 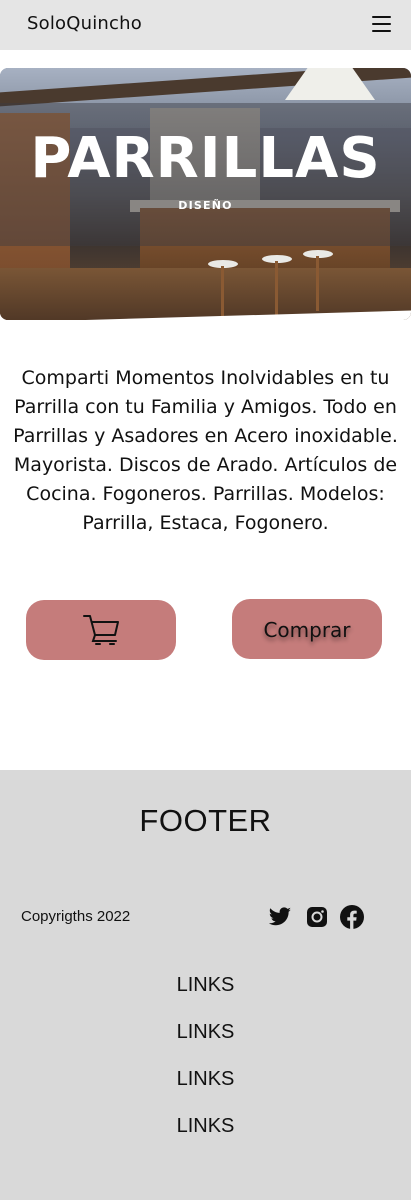 I want to click on hamburger-menu-icon, so click(x=381, y=24).